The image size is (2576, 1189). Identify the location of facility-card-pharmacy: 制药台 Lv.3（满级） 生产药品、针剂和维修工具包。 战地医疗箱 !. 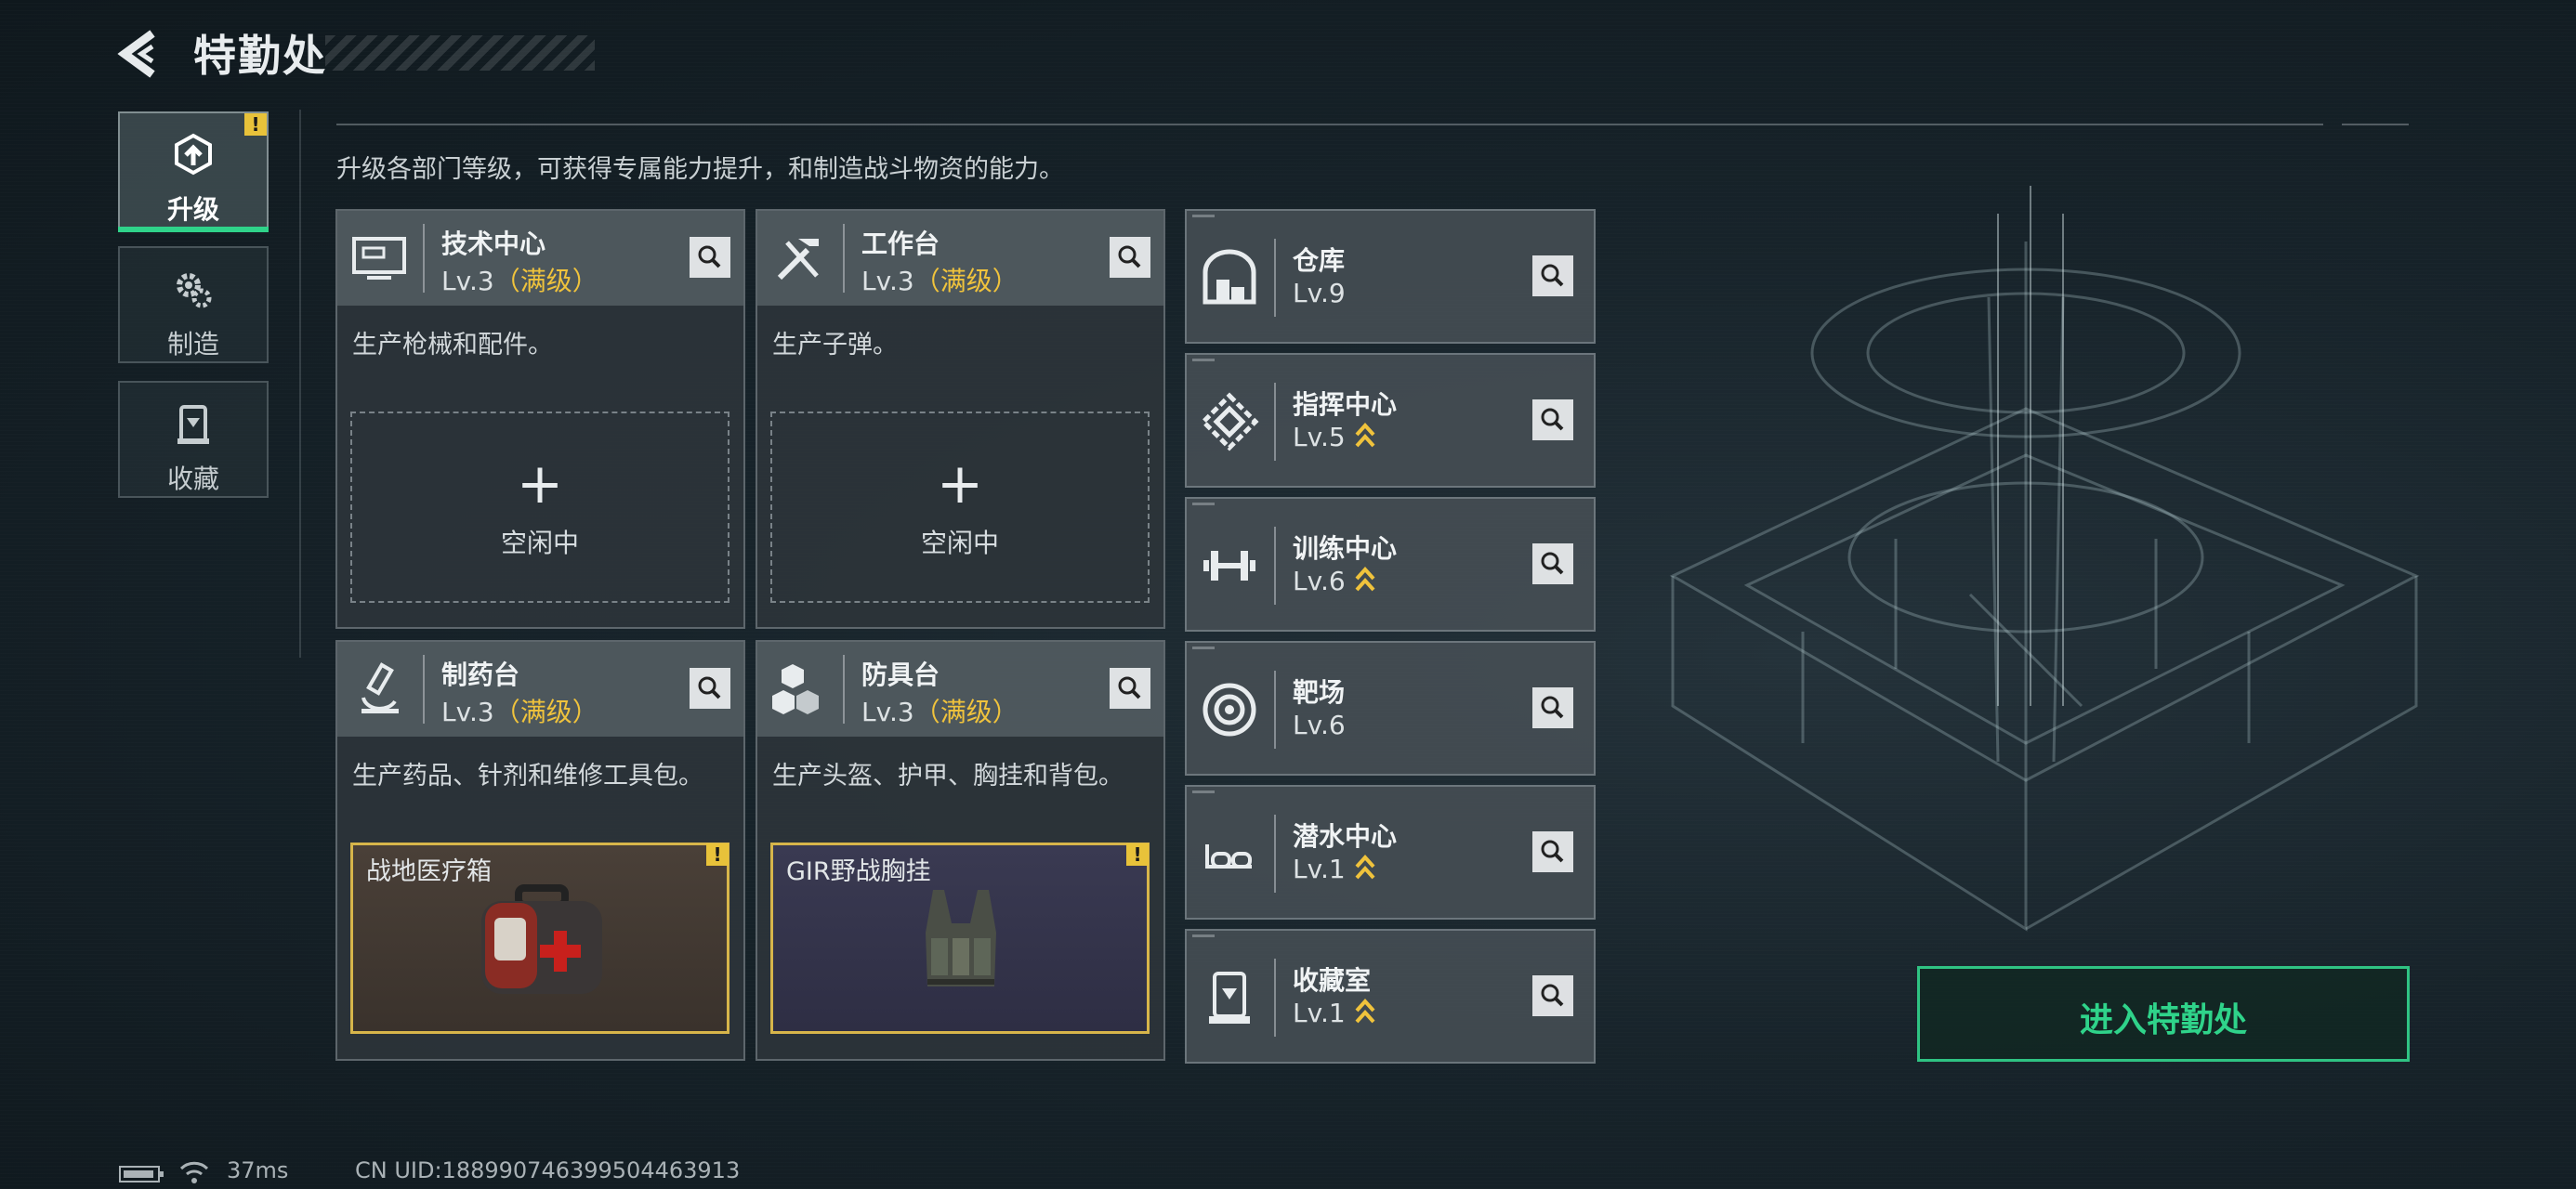
(540, 850).